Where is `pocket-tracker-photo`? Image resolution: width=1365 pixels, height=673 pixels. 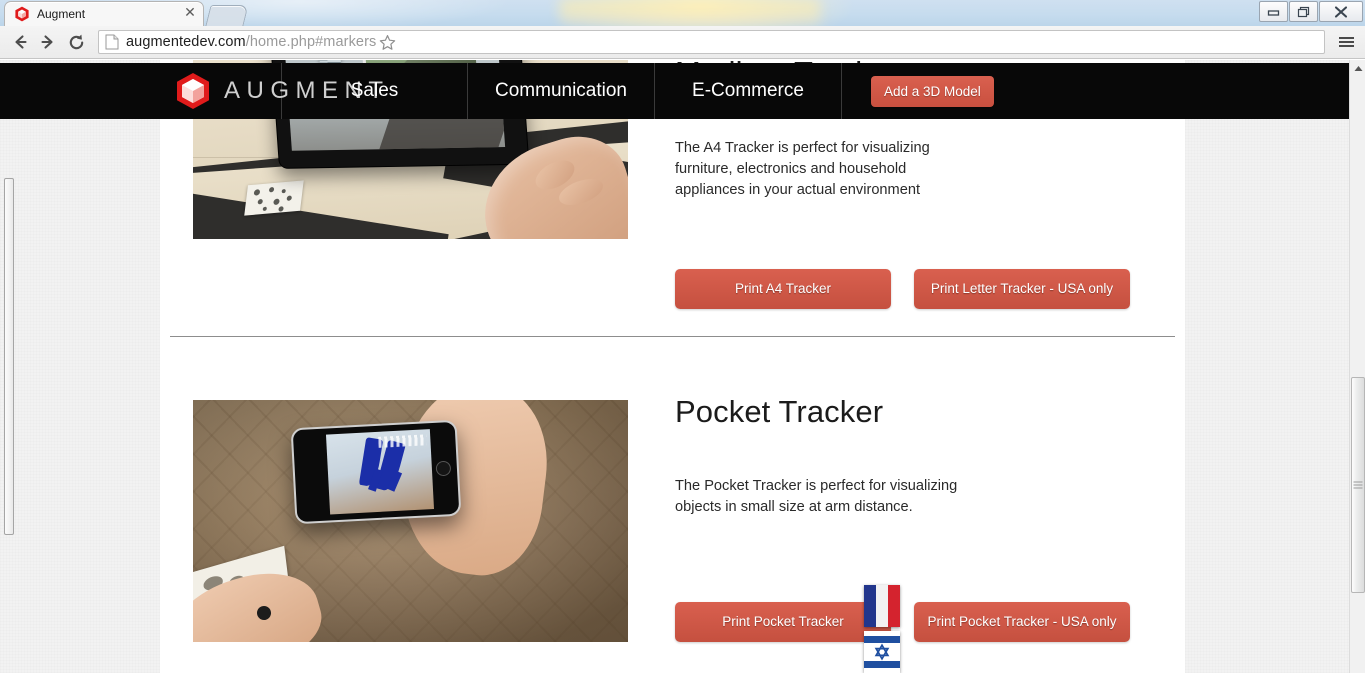 pocket-tracker-photo is located at coordinates (410, 520).